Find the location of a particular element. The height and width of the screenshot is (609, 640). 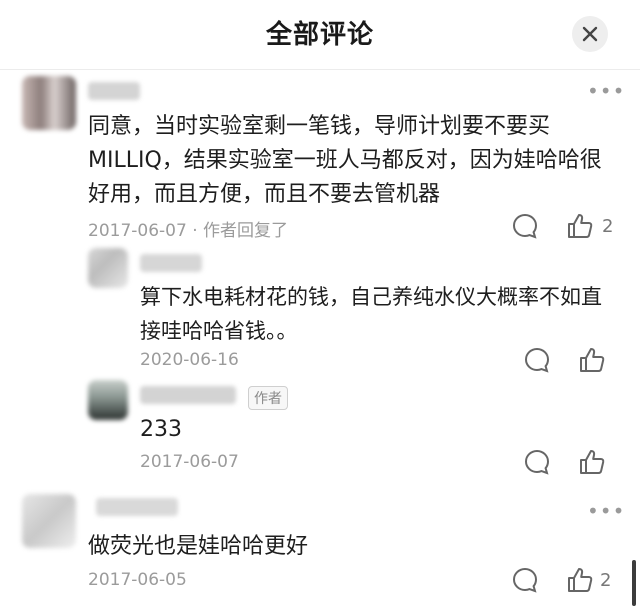

header-divider is located at coordinates (320, 69).